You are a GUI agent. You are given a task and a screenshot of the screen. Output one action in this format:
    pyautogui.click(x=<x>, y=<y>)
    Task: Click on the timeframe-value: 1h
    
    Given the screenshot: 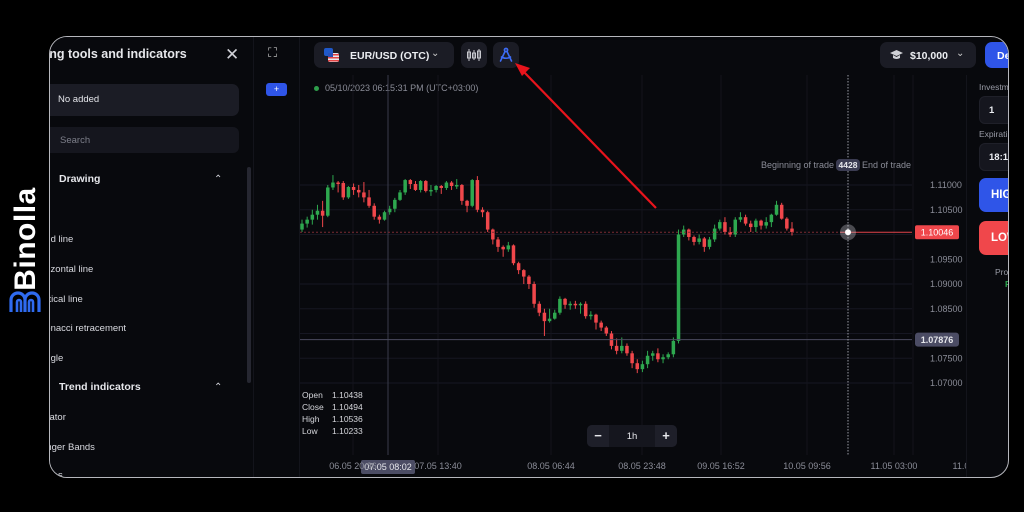 What is the action you would take?
    pyautogui.click(x=632, y=436)
    